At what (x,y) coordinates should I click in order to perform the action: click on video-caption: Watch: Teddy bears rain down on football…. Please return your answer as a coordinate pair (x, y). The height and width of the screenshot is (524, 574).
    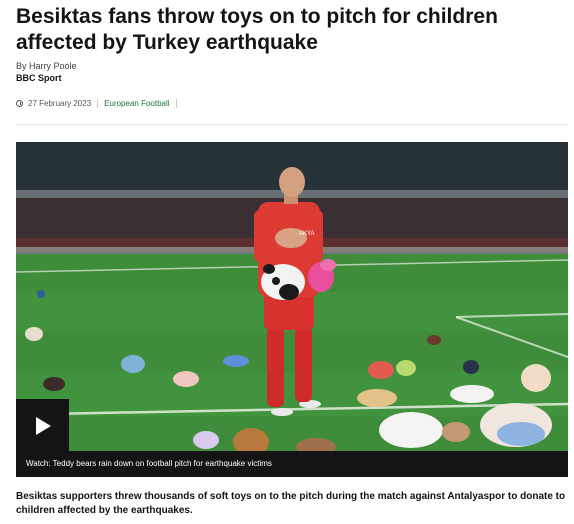
    Looking at the image, I should click on (292, 464).